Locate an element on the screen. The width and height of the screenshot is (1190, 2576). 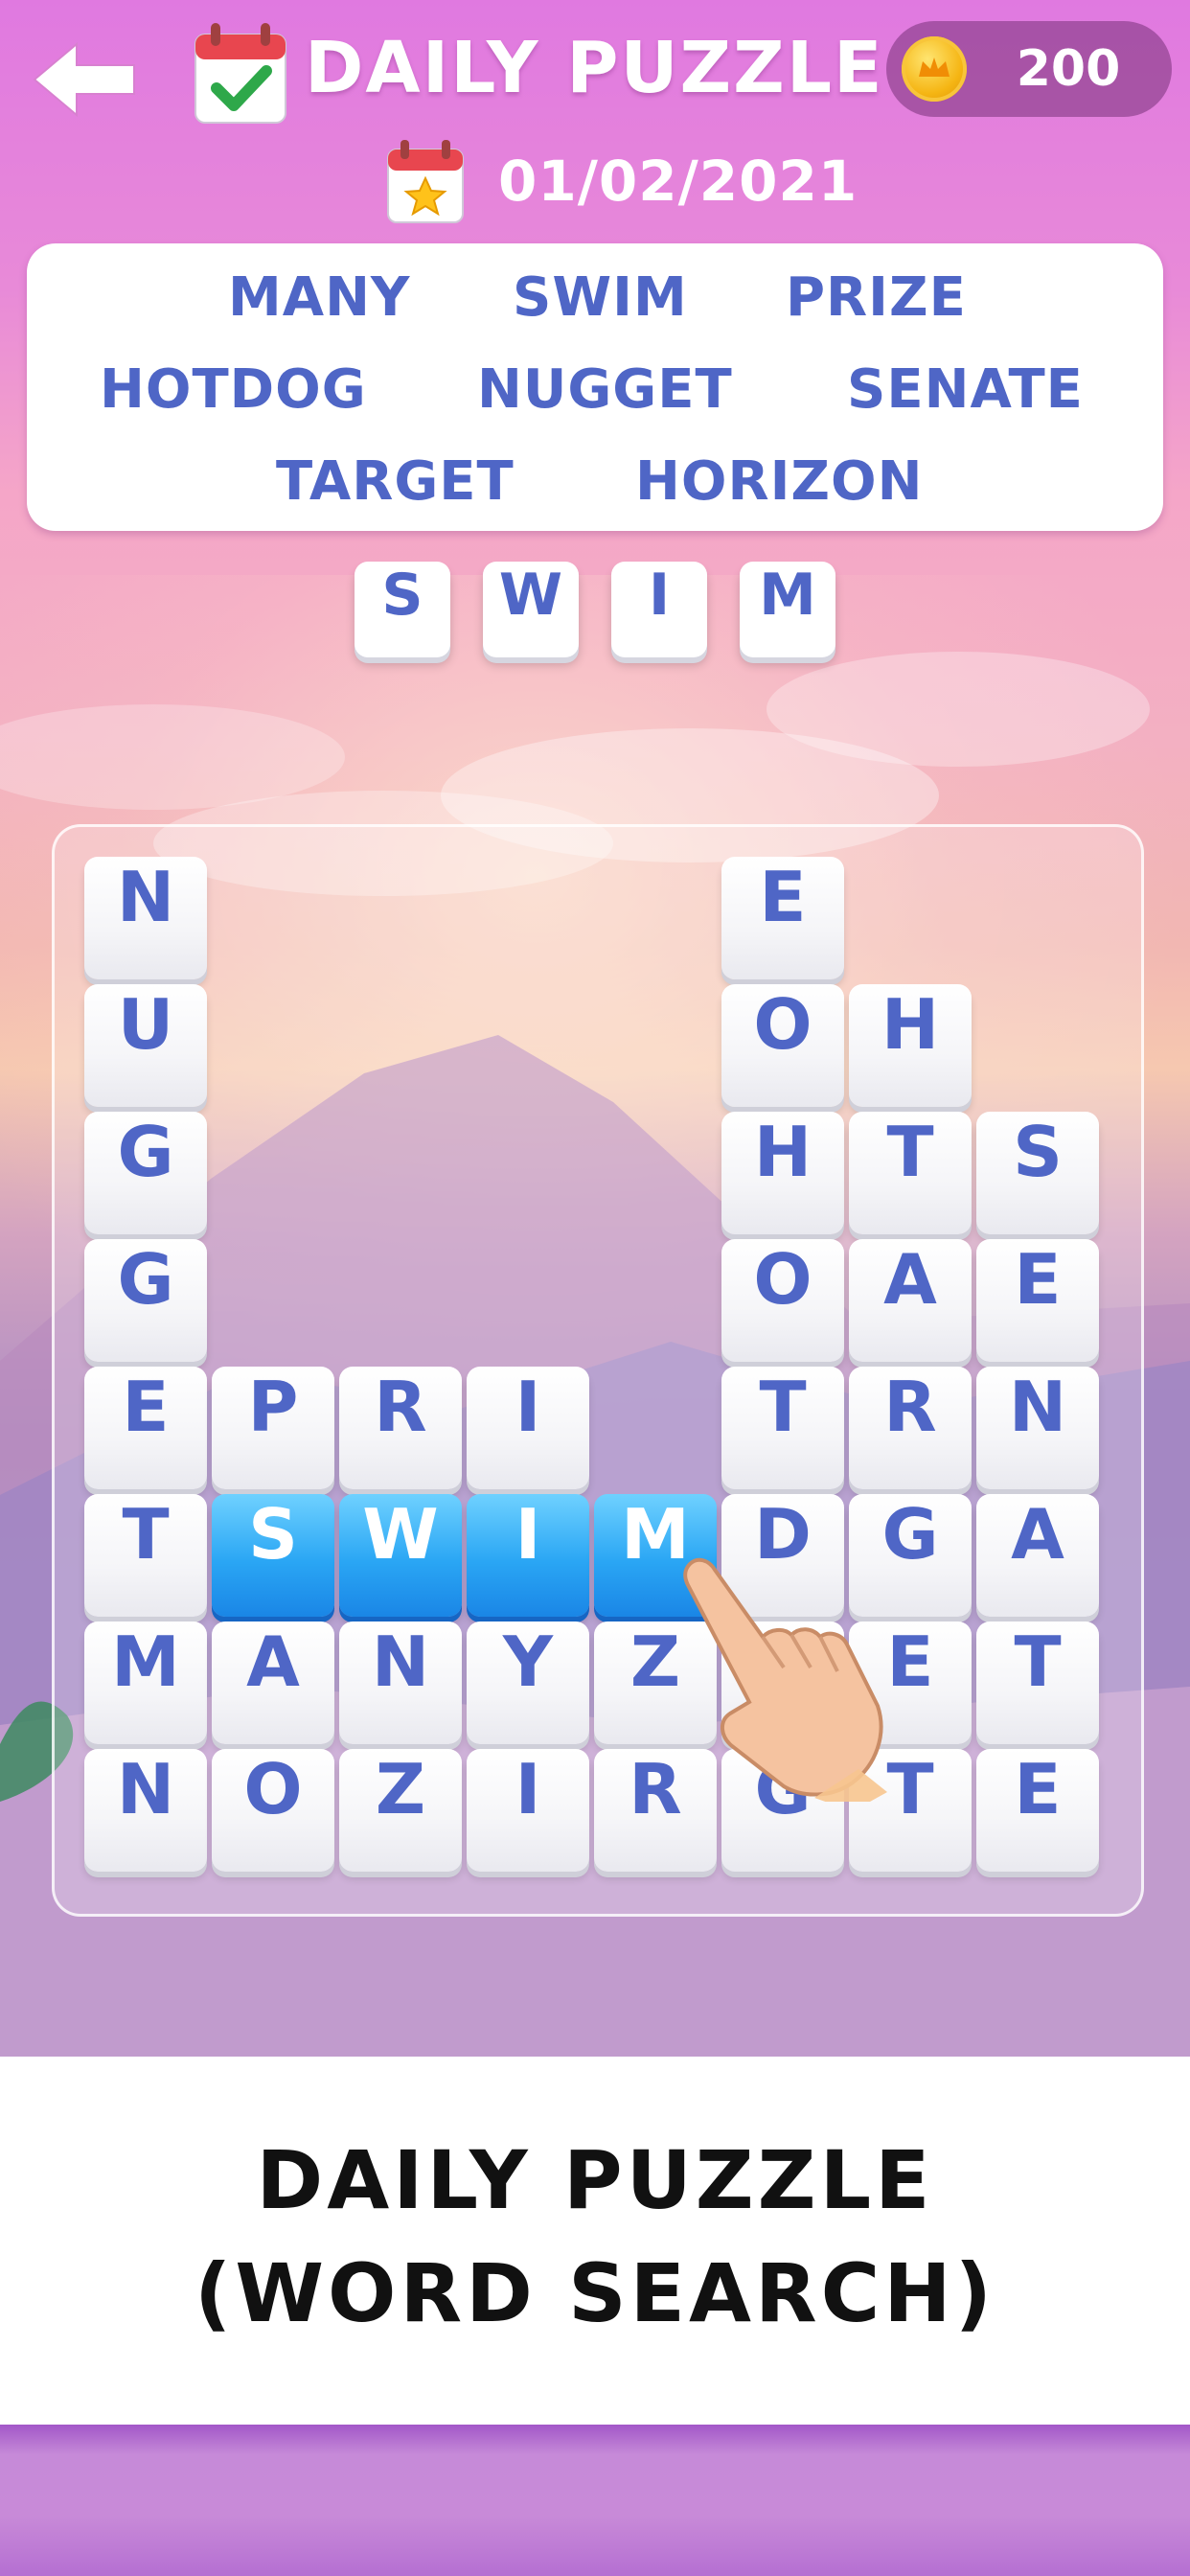
selected-letter: S is located at coordinates (403, 609).